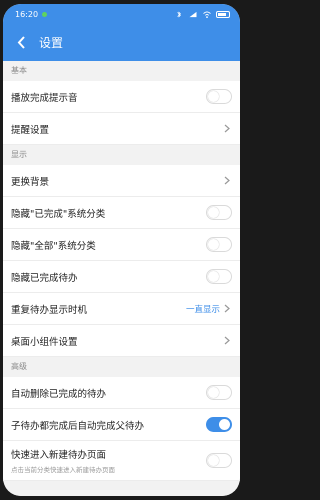 This screenshot has width=320, height=500. Describe the element at coordinates (219, 460) in the screenshot. I see `quick-new-toggle` at that location.